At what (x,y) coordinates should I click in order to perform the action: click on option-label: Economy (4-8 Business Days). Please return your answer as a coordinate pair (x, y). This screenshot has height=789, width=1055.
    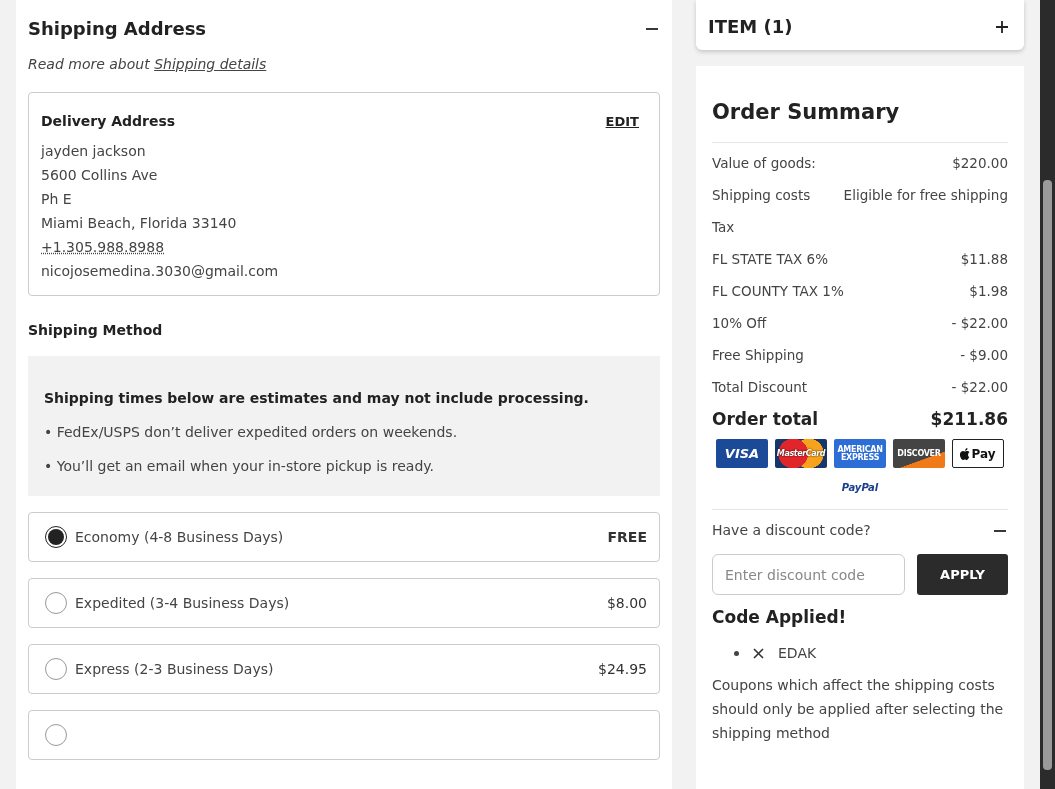
    Looking at the image, I should click on (180, 537).